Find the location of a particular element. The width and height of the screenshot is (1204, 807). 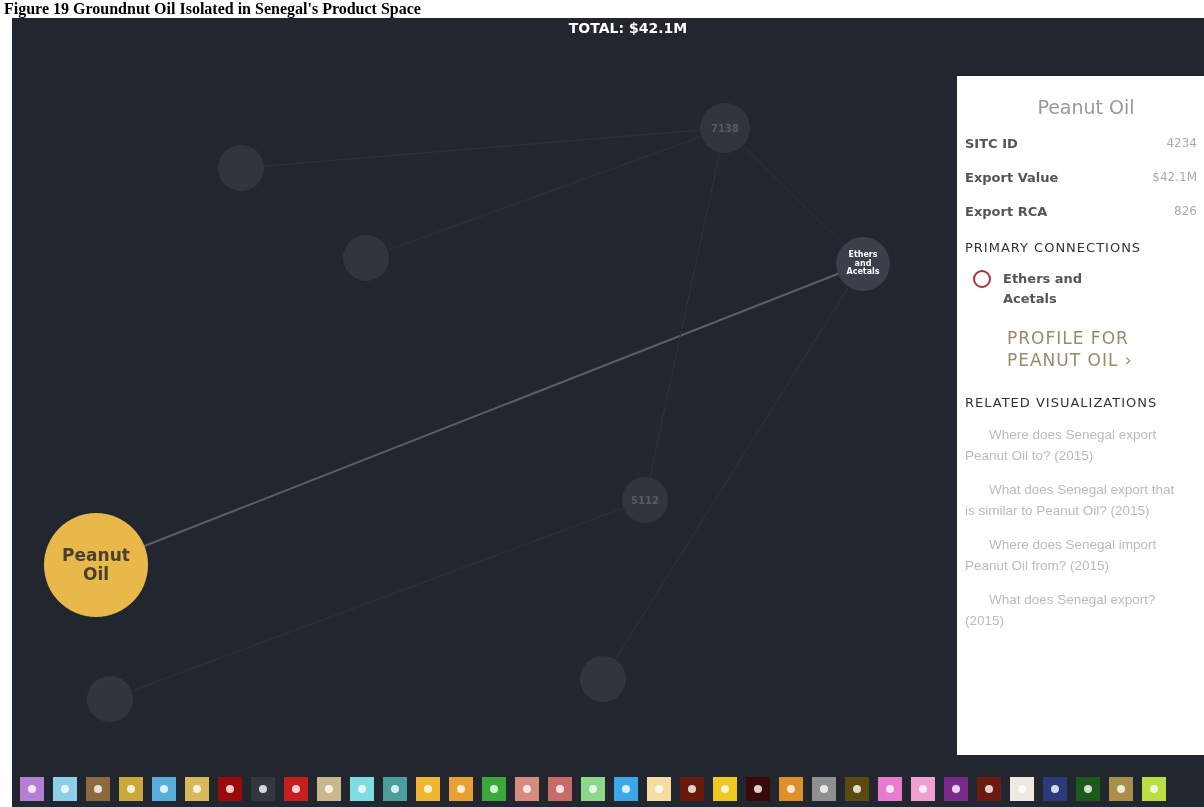

stat-value: 4234 is located at coordinates (1181, 143).